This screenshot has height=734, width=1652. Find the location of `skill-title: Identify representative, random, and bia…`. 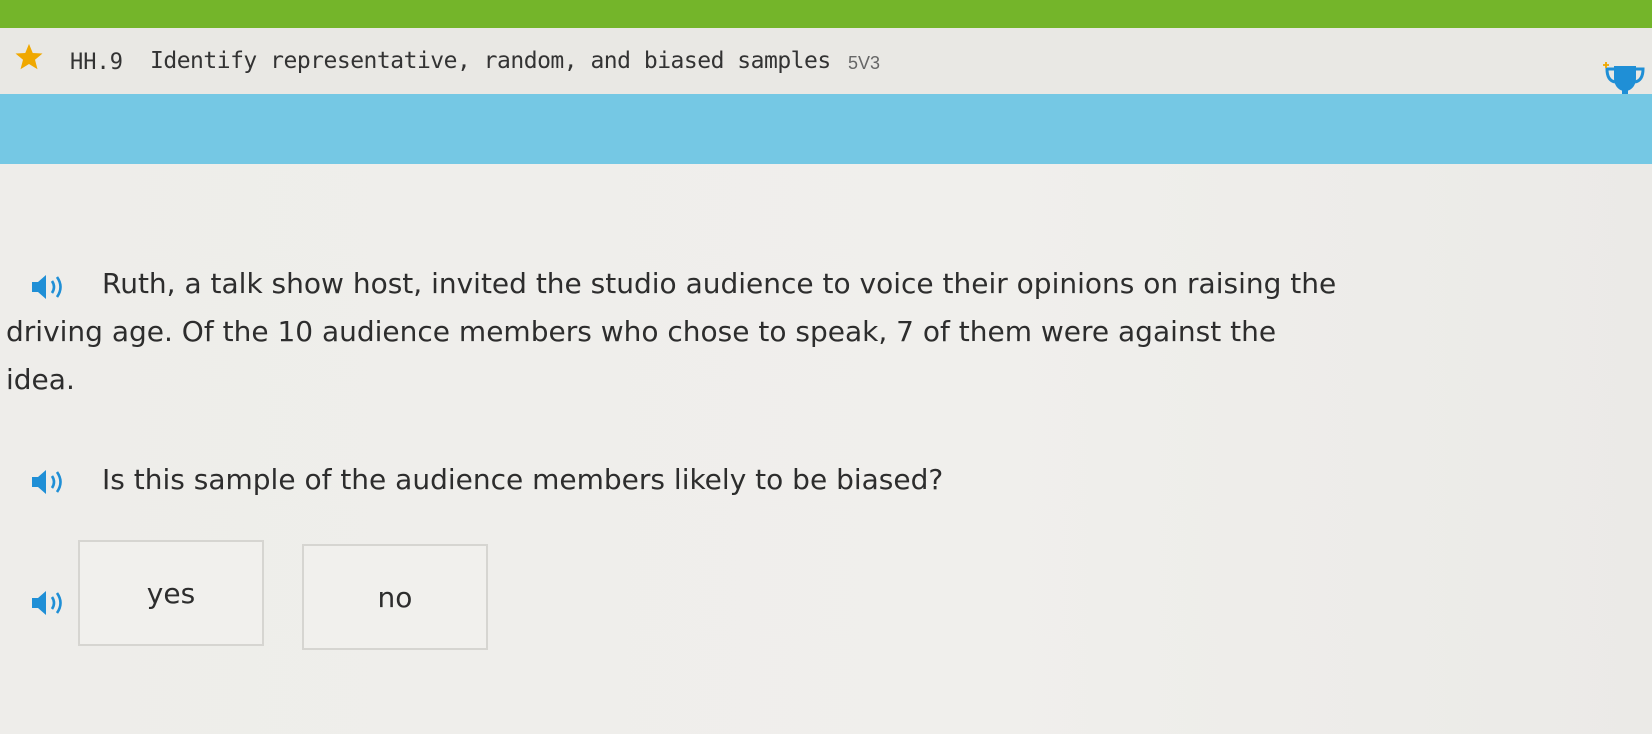

skill-title: Identify representative, random, and bia… is located at coordinates (490, 61).